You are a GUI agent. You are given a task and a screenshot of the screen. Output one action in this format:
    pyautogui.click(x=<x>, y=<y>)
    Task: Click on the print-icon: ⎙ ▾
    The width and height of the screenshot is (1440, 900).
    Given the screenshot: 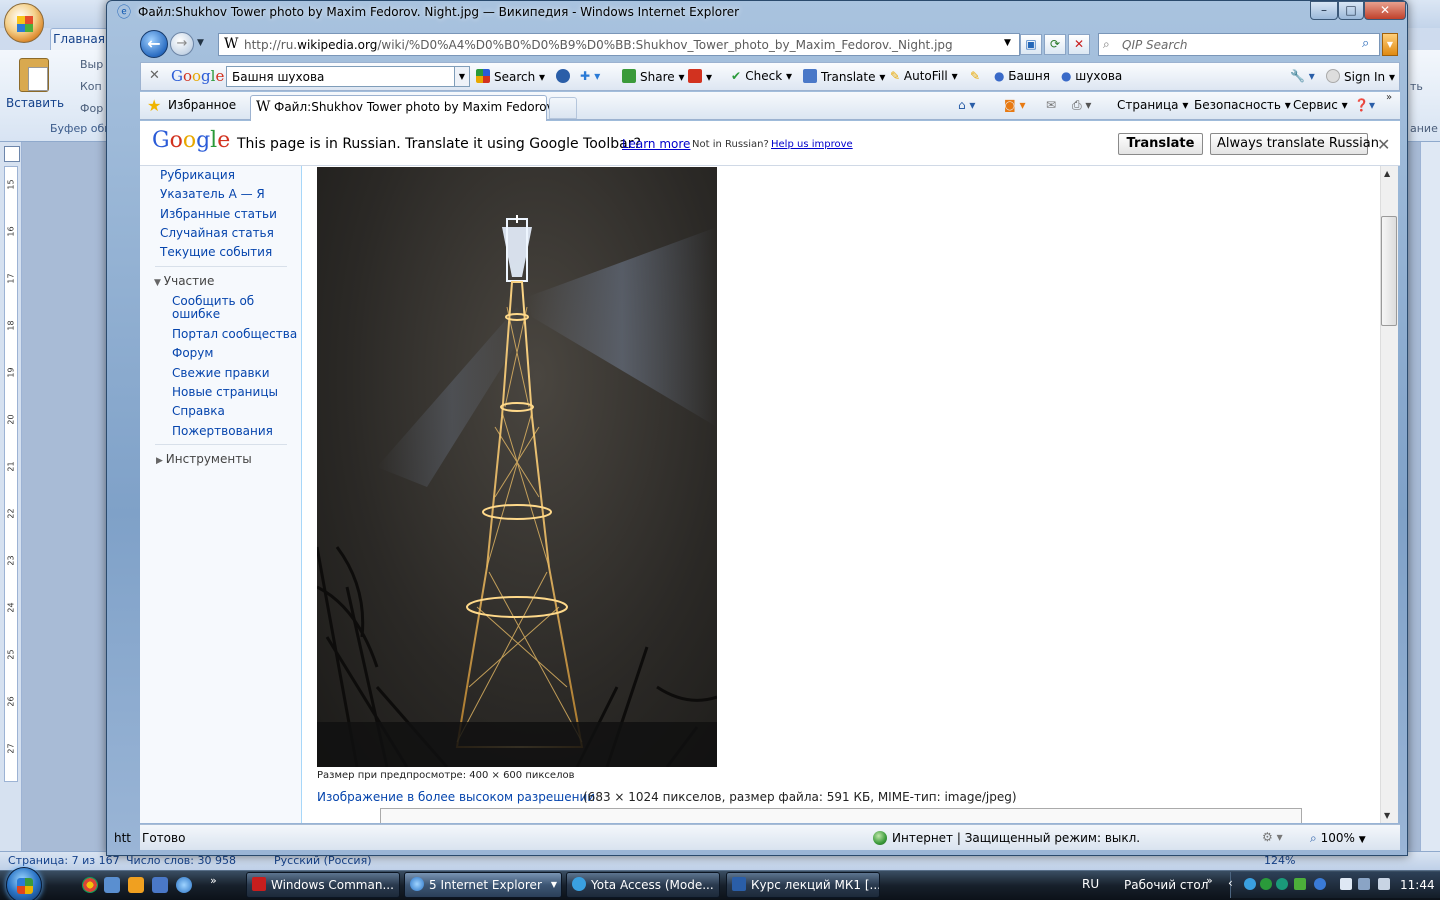 What is the action you would take?
    pyautogui.click(x=1081, y=105)
    